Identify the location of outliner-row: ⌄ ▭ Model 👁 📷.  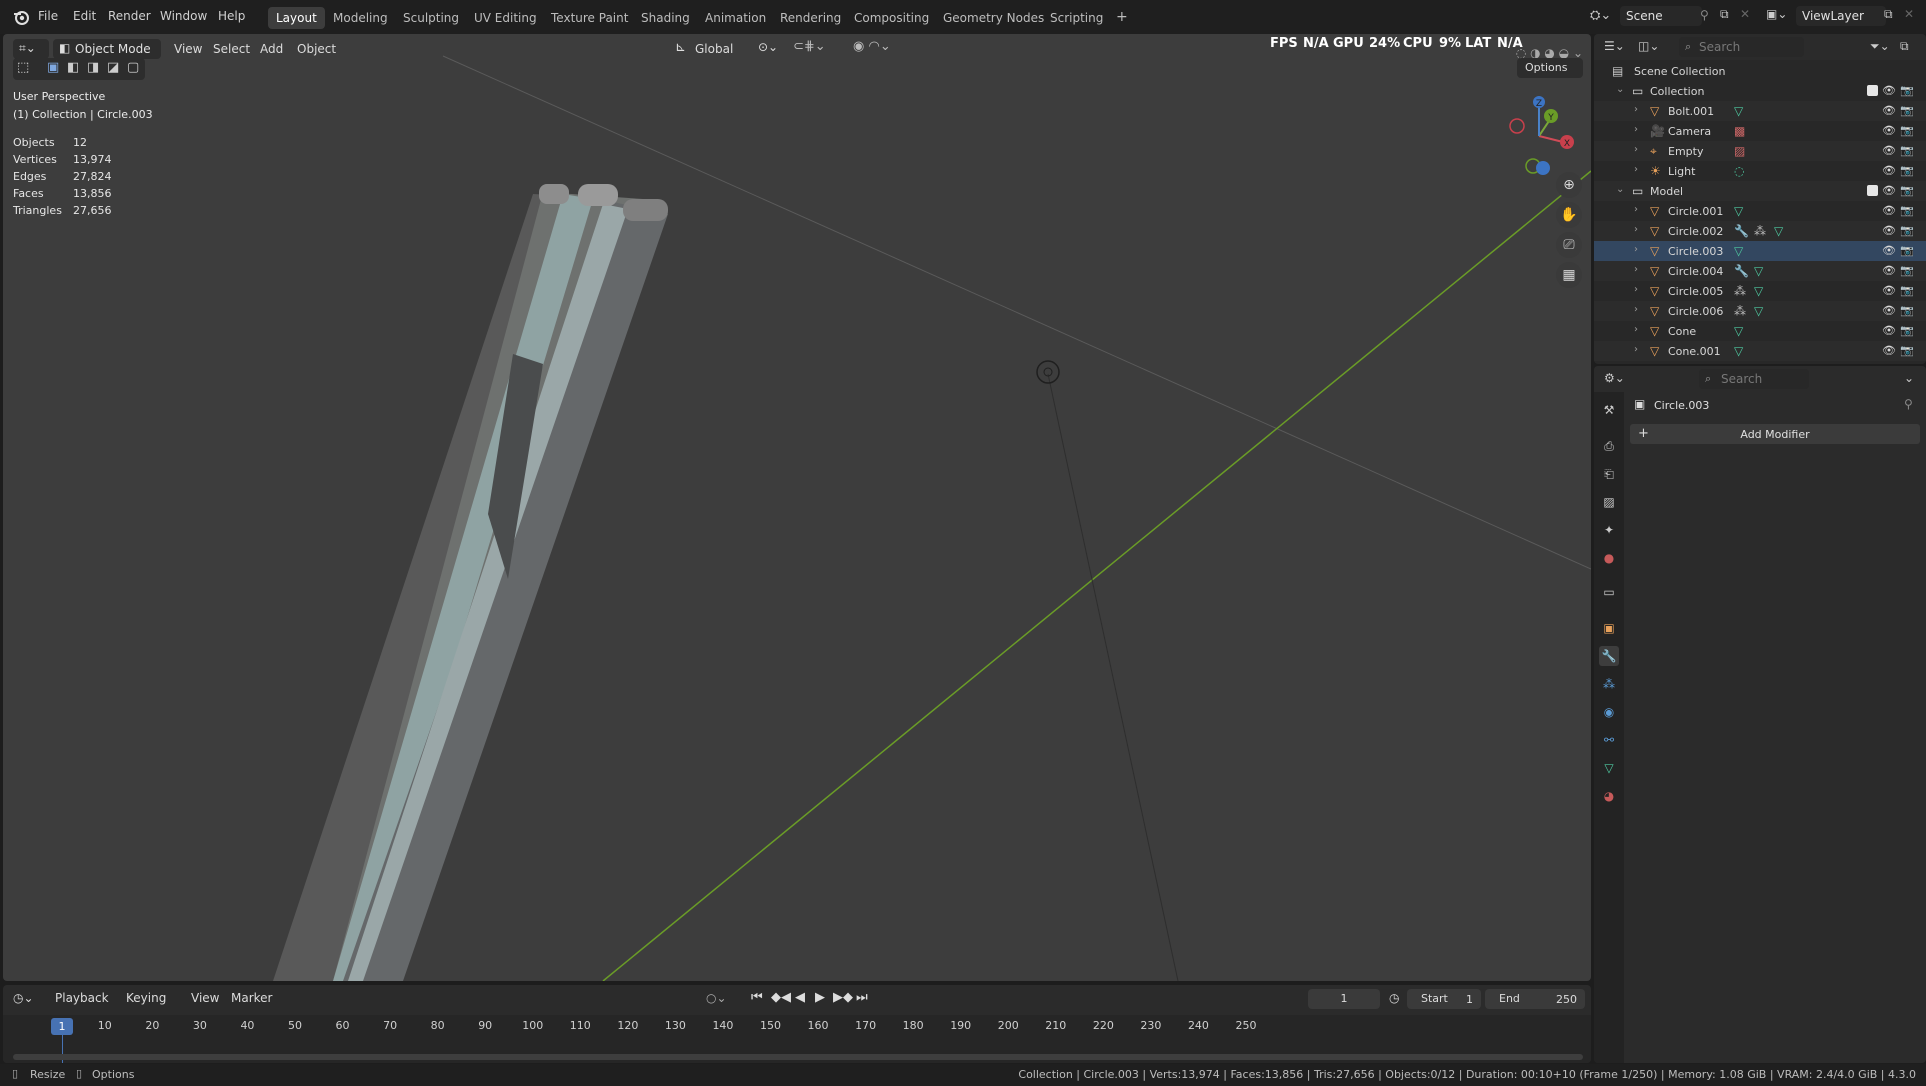
(1760, 191).